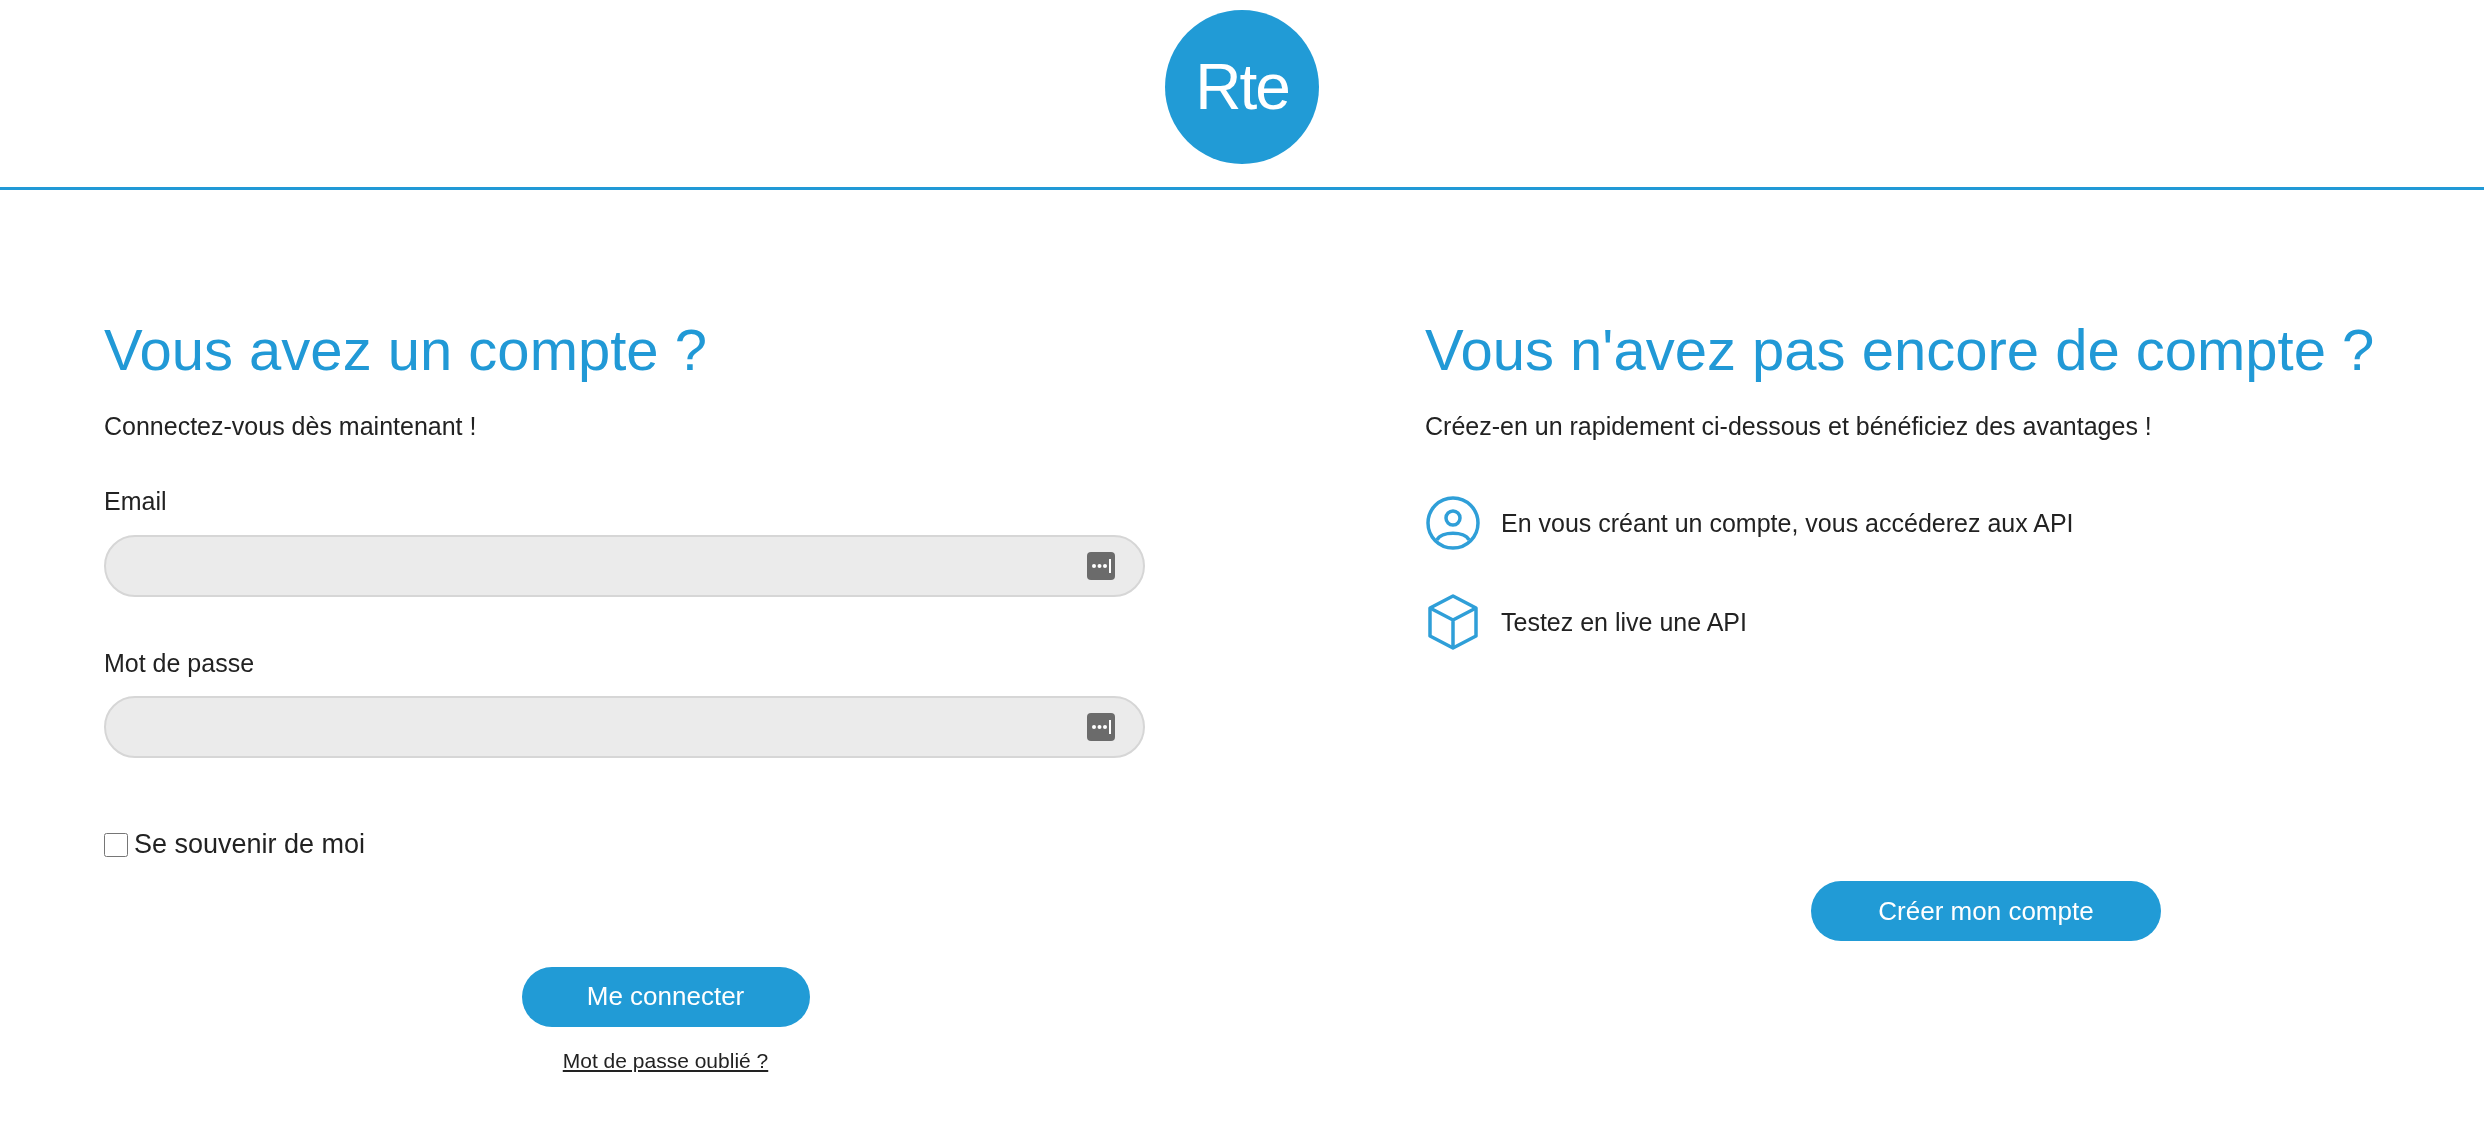 This screenshot has height=1130, width=2484. What do you see at coordinates (135, 502) in the screenshot?
I see `field-label: Email` at bounding box center [135, 502].